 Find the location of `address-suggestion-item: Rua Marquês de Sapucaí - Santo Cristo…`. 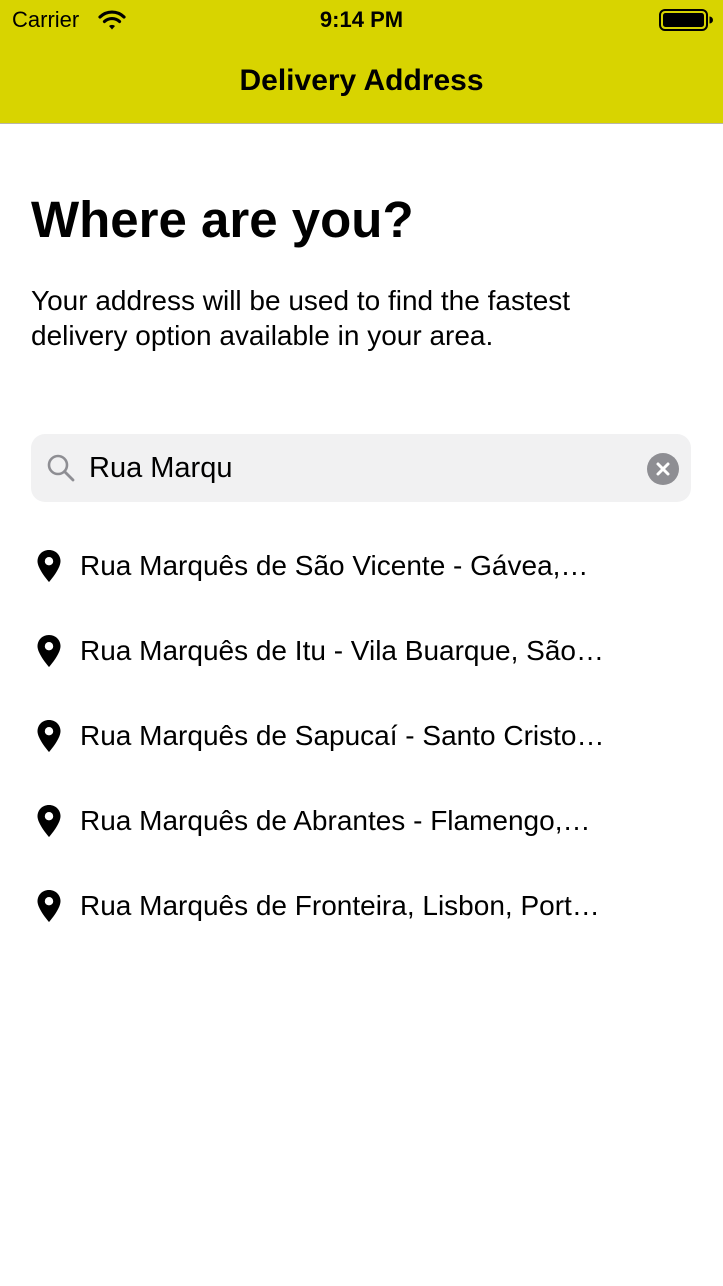

address-suggestion-item: Rua Marquês de Sapucaí - Santo Cristo… is located at coordinates (361, 735).